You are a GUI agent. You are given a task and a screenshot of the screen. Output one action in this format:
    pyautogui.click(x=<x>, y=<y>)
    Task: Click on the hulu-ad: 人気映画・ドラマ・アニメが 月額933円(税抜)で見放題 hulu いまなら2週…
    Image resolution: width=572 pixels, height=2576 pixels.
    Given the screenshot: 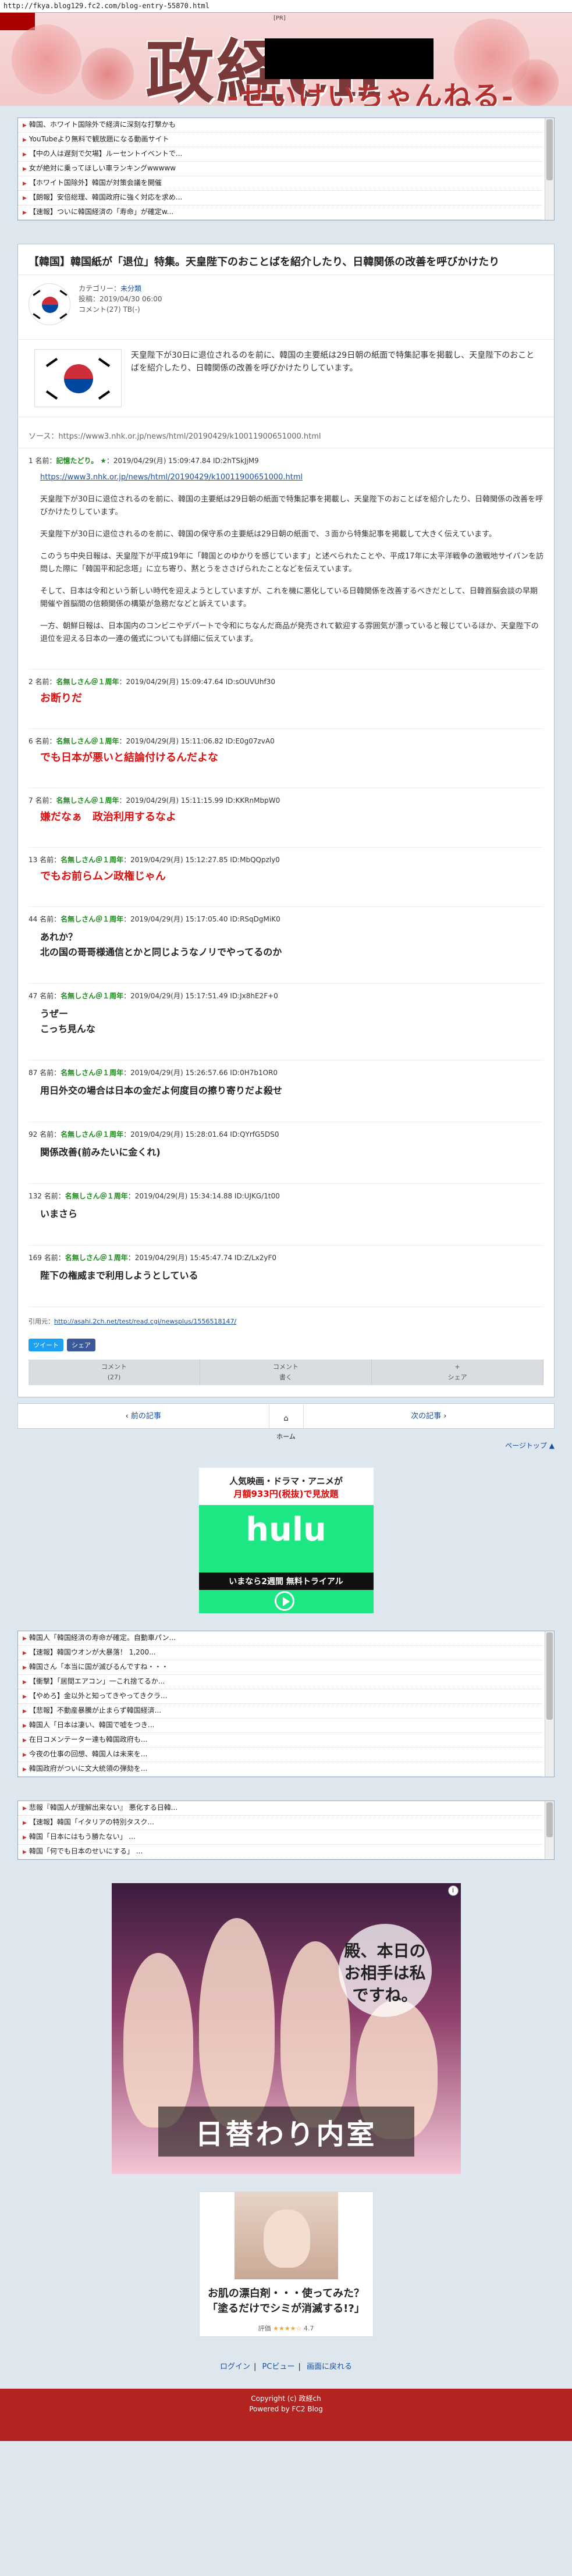 What is the action you would take?
    pyautogui.click(x=286, y=1541)
    